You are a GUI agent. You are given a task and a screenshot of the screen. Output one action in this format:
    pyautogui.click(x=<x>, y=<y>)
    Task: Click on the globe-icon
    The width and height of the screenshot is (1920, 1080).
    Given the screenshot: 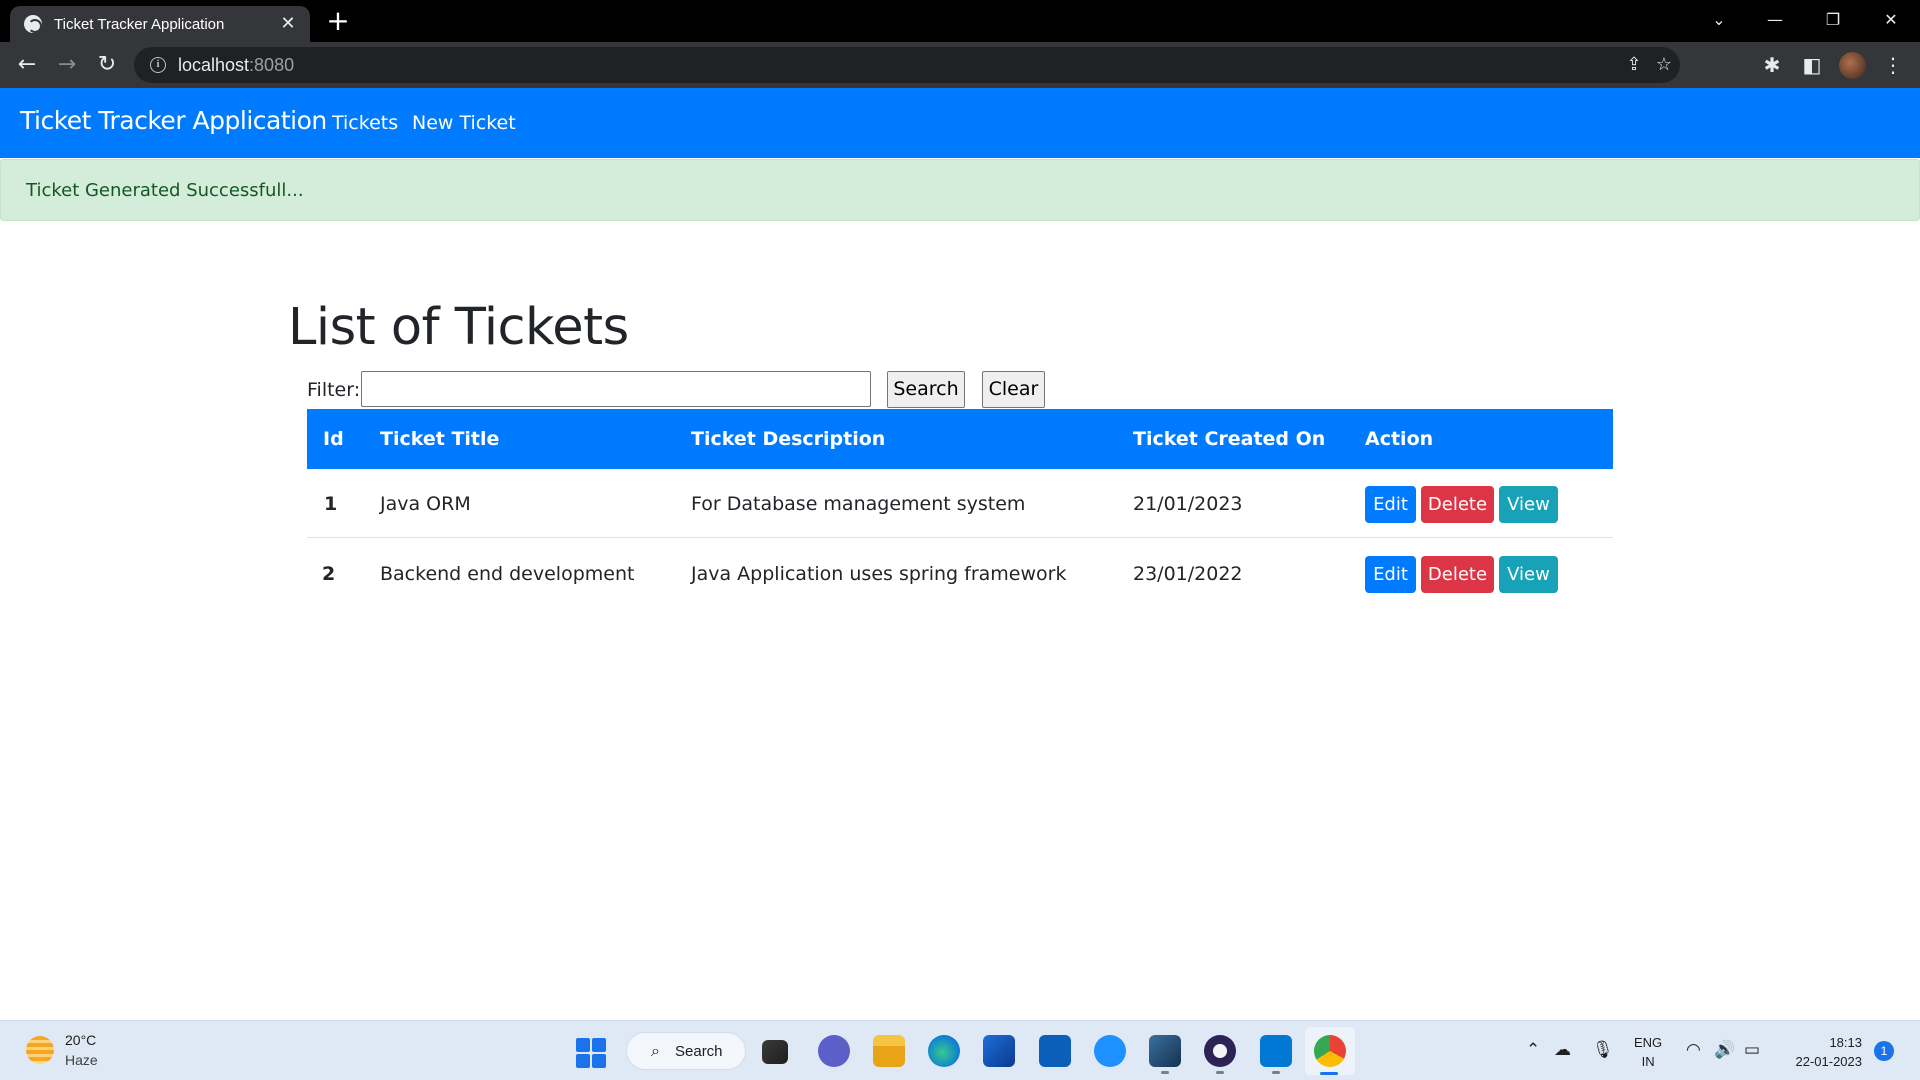 What is the action you would take?
    pyautogui.click(x=33, y=24)
    